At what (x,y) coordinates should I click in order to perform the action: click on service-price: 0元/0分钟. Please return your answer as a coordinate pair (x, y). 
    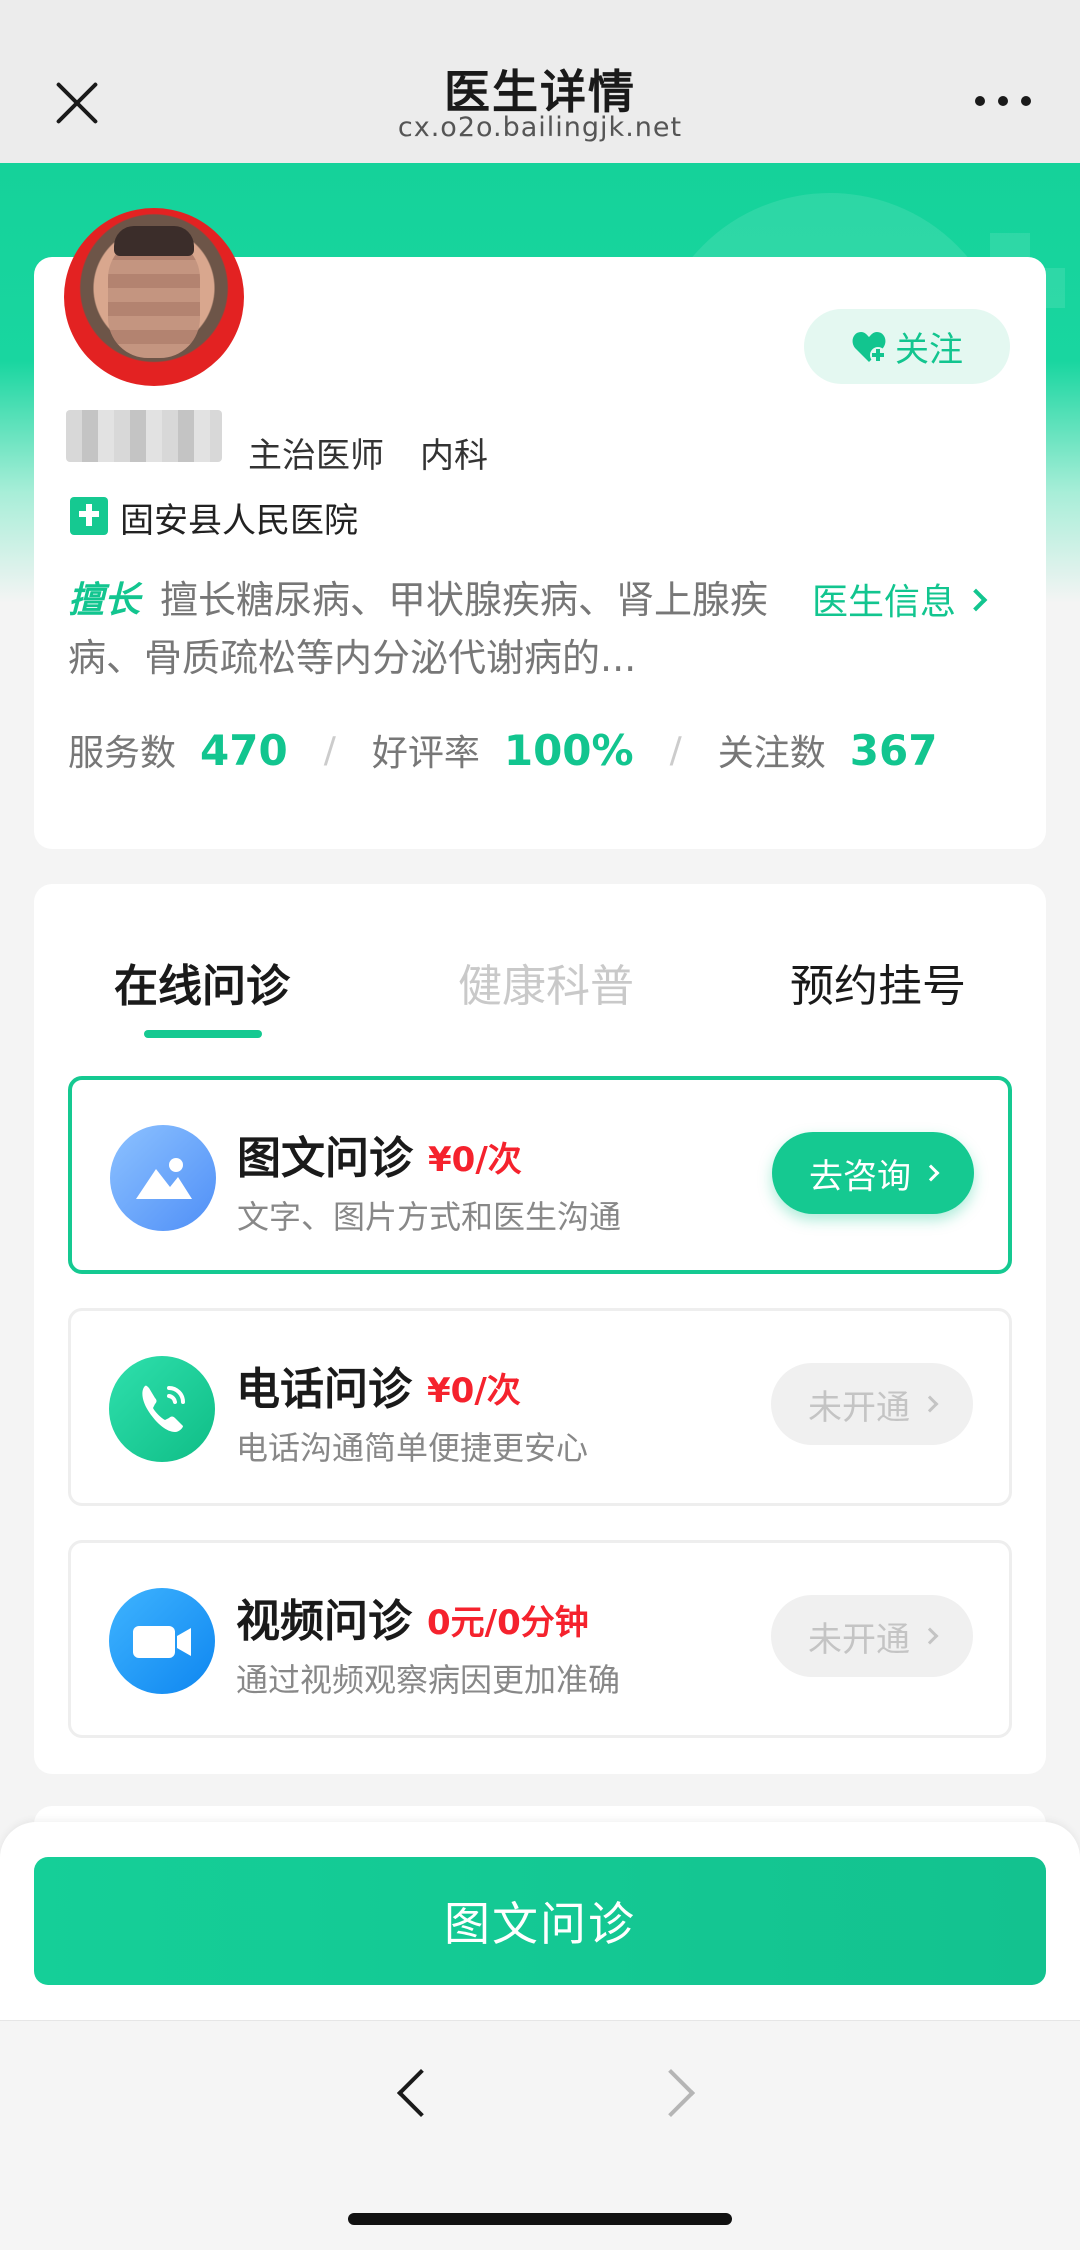
    Looking at the image, I should click on (508, 1623).